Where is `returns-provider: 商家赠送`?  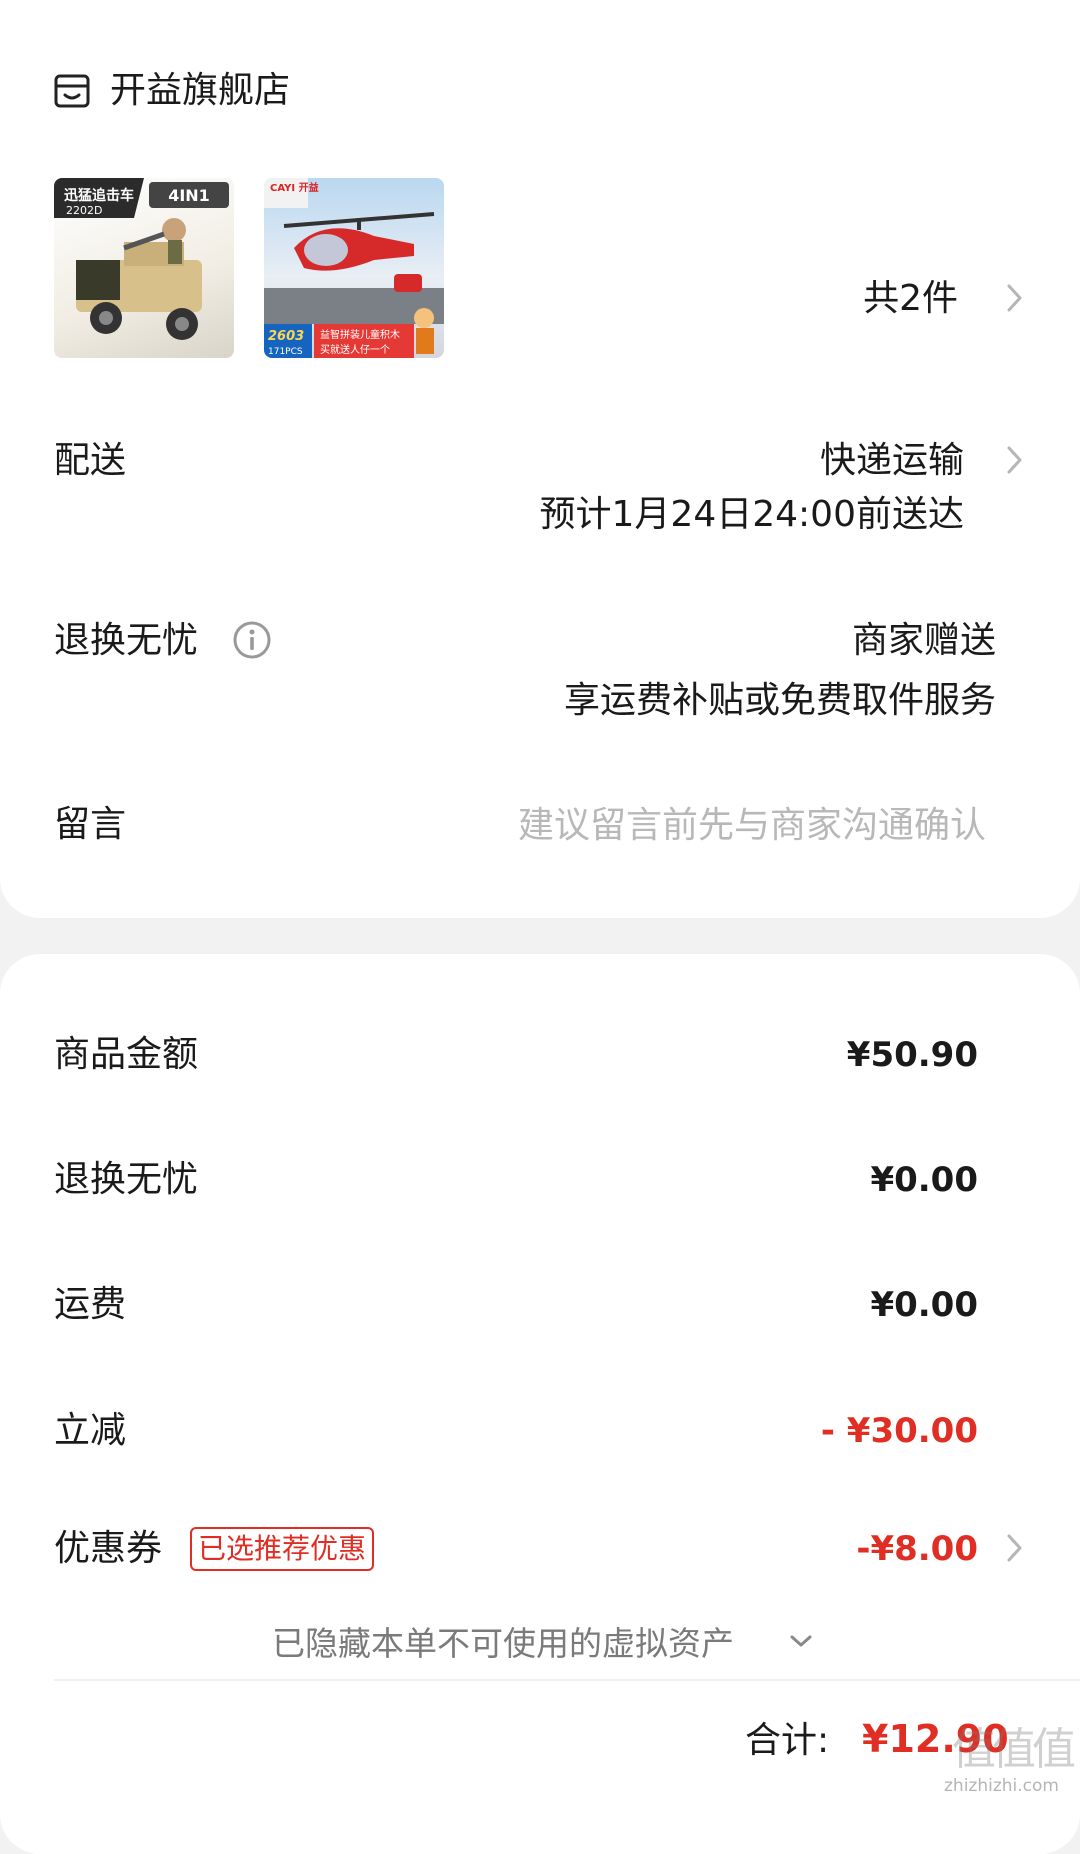 returns-provider: 商家赠送 is located at coordinates (923, 640).